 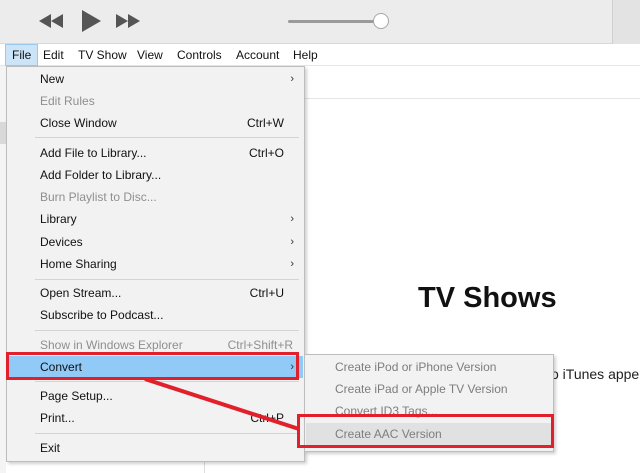 I want to click on annotation-box-convert, so click(x=152, y=366).